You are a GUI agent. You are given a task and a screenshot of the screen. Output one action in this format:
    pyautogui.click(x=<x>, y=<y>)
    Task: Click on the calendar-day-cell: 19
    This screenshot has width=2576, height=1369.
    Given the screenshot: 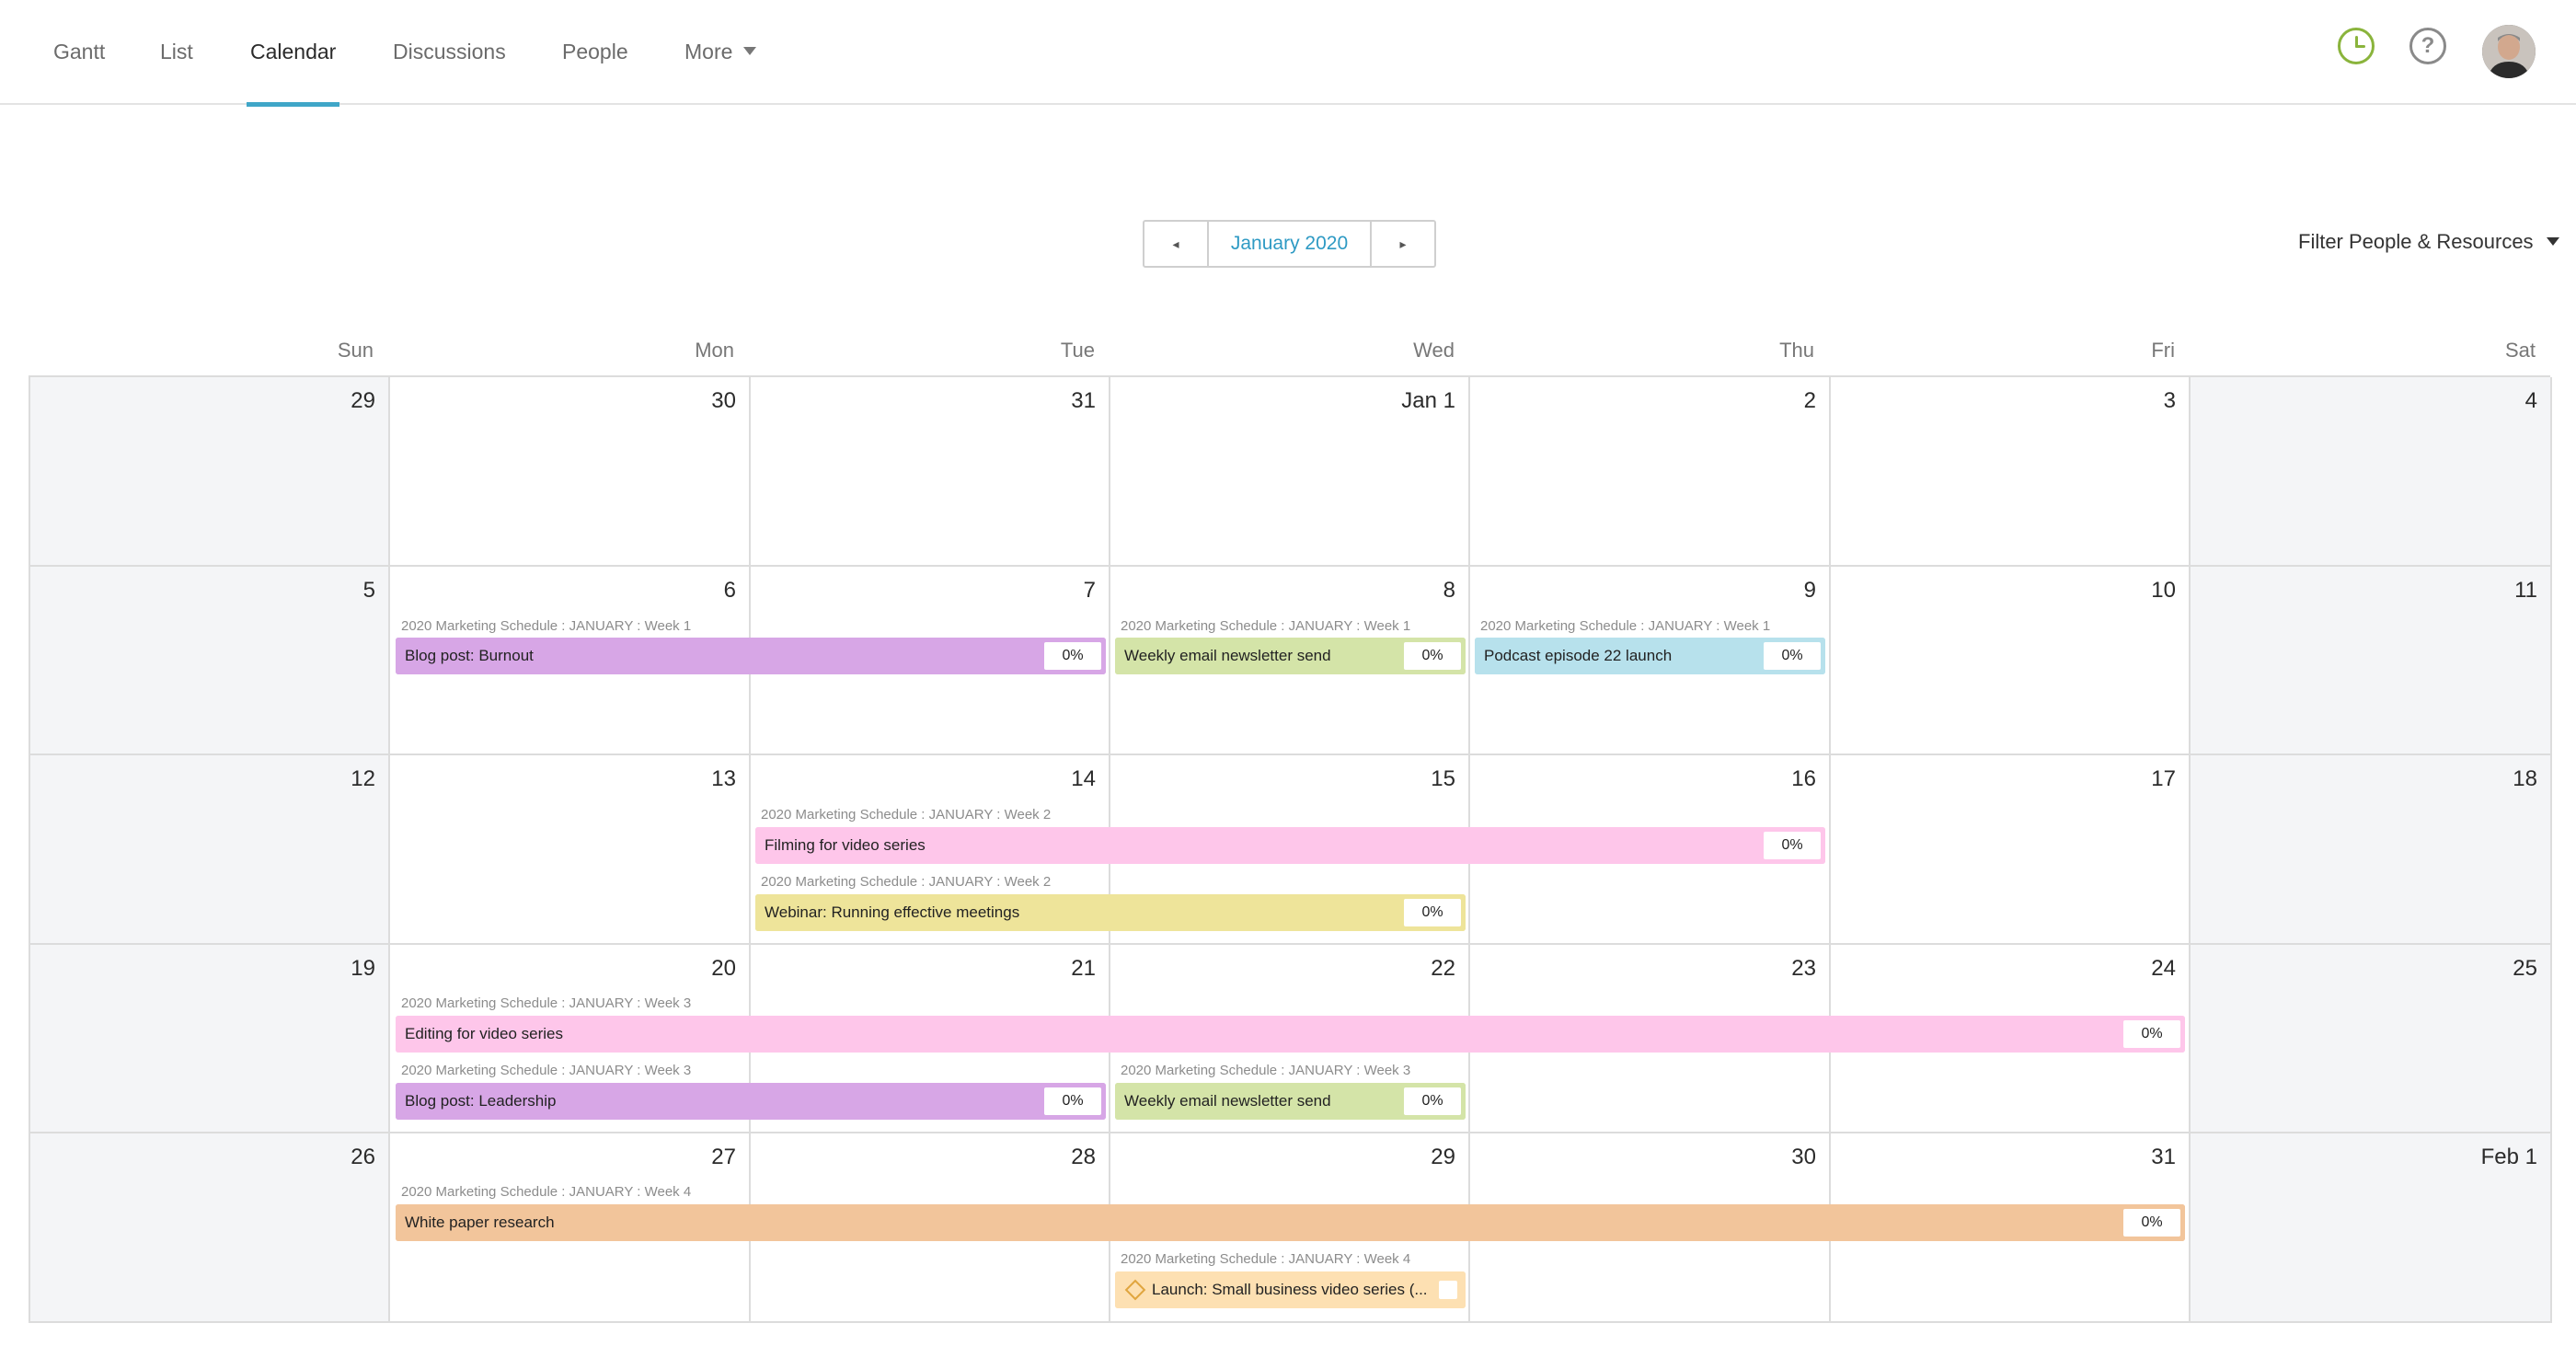 What is the action you would take?
    pyautogui.click(x=210, y=1039)
    